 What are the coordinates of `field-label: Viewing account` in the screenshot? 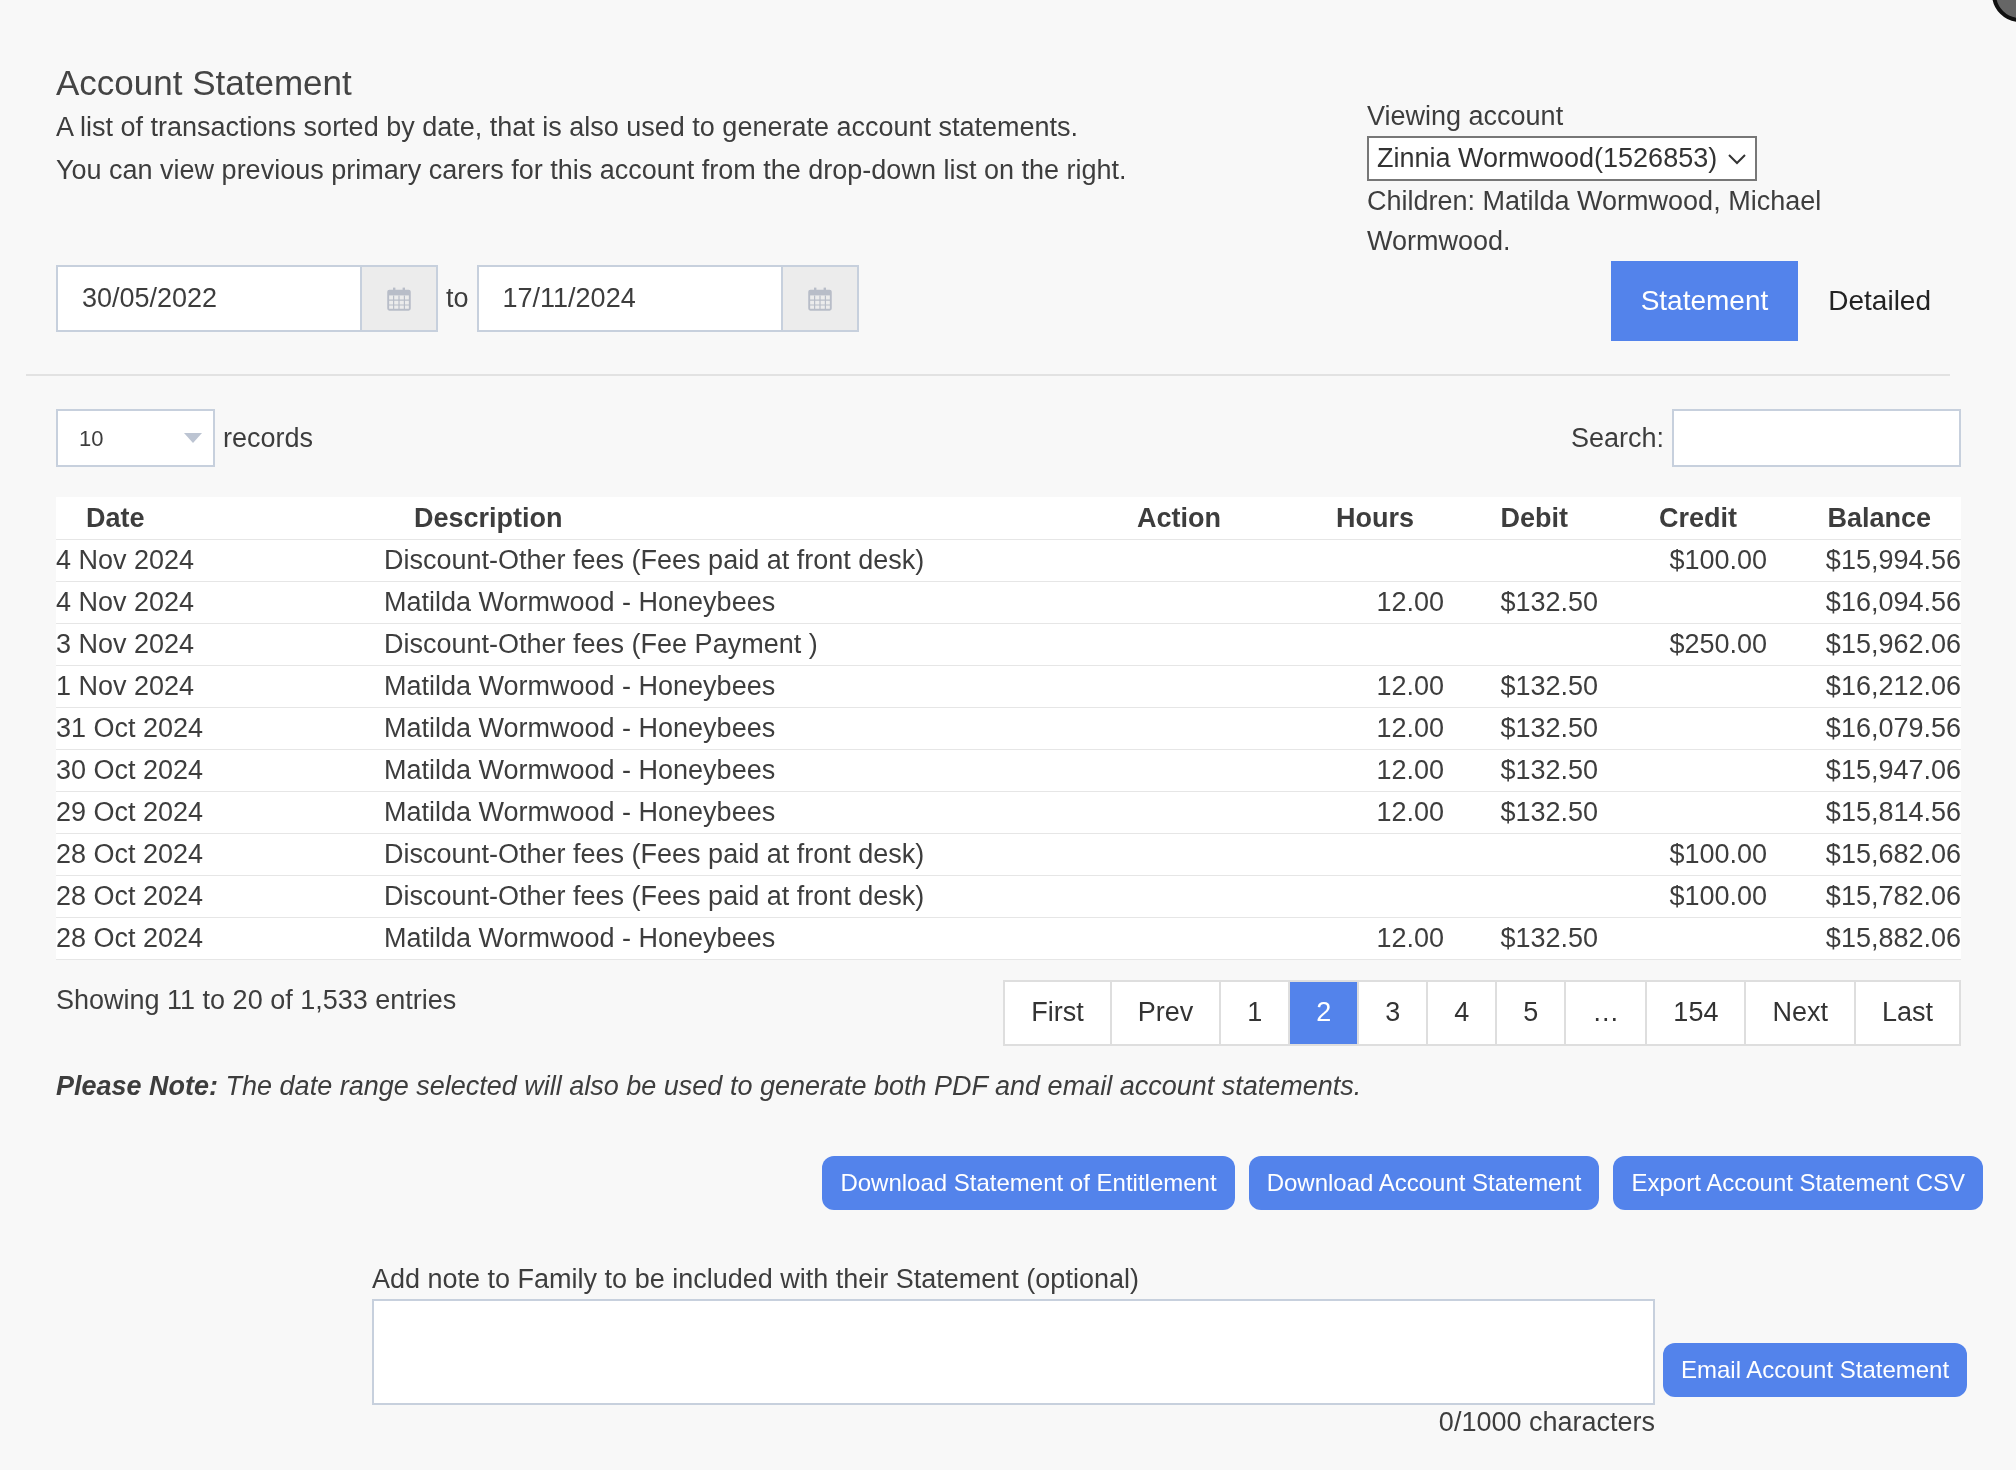 It's located at (1466, 116).